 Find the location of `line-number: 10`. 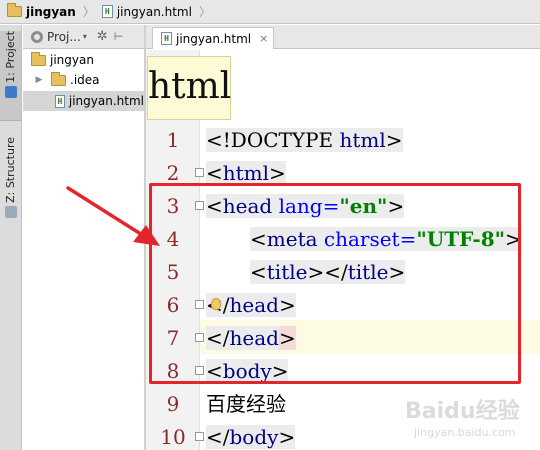

line-number: 10 is located at coordinates (173, 437).